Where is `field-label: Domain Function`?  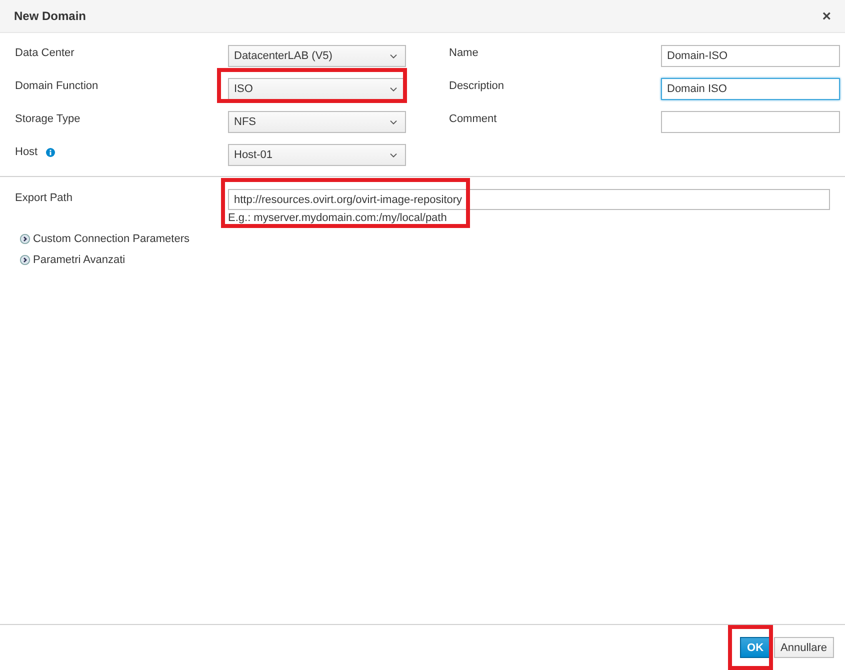 field-label: Domain Function is located at coordinates (56, 86).